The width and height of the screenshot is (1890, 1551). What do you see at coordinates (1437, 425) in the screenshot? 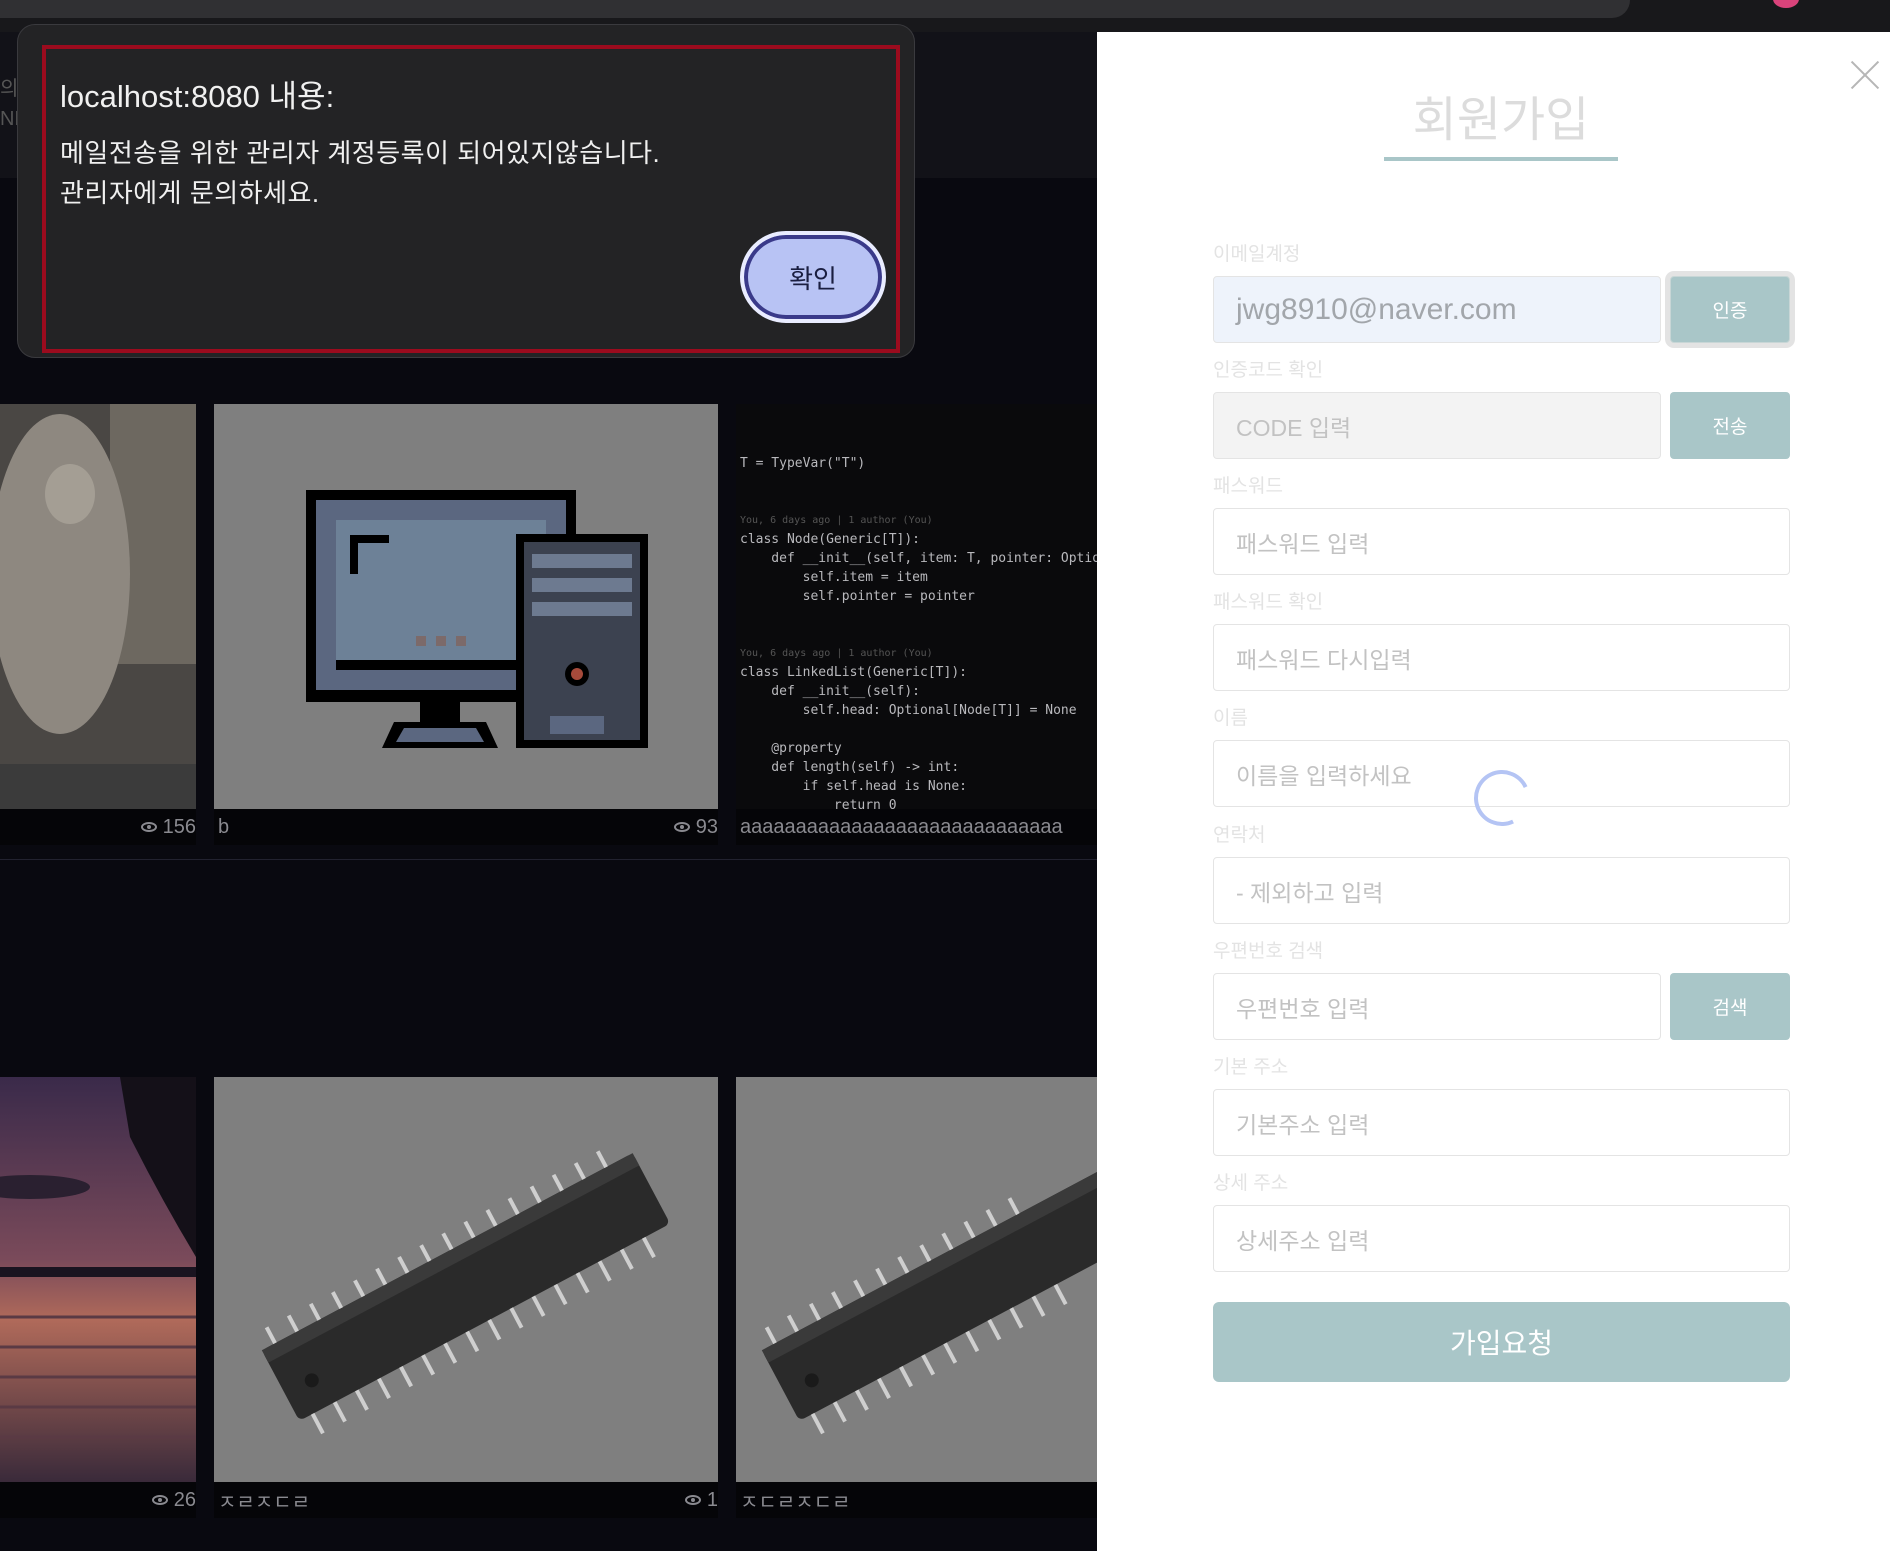
I see `code-input: CODE 입력` at bounding box center [1437, 425].